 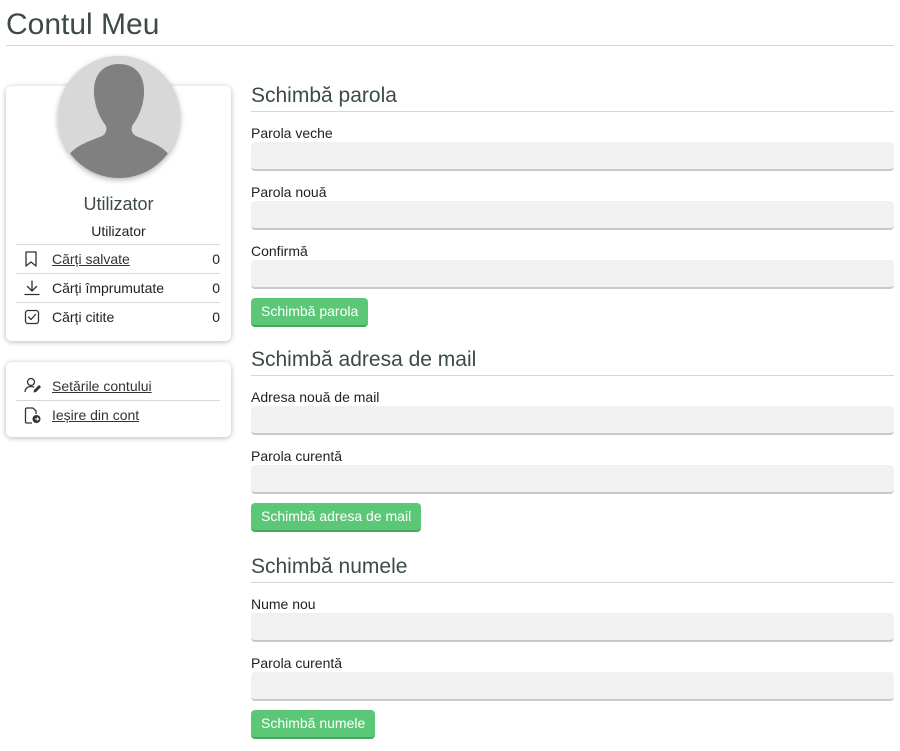 I want to click on section-title: Schimbă numele, so click(x=572, y=569).